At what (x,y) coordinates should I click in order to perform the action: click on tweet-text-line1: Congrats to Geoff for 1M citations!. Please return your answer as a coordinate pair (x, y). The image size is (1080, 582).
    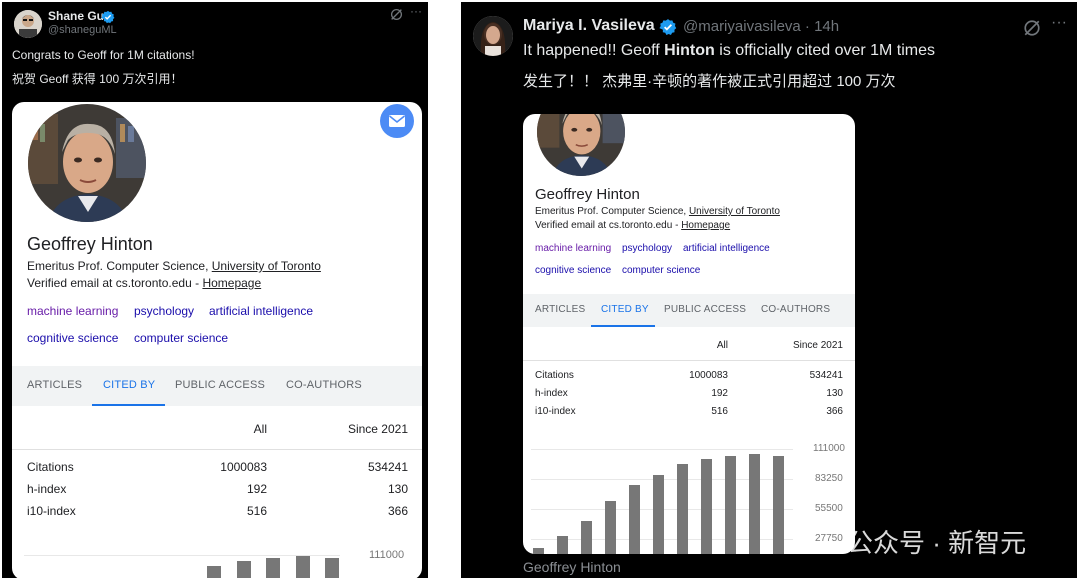
    Looking at the image, I should click on (103, 55).